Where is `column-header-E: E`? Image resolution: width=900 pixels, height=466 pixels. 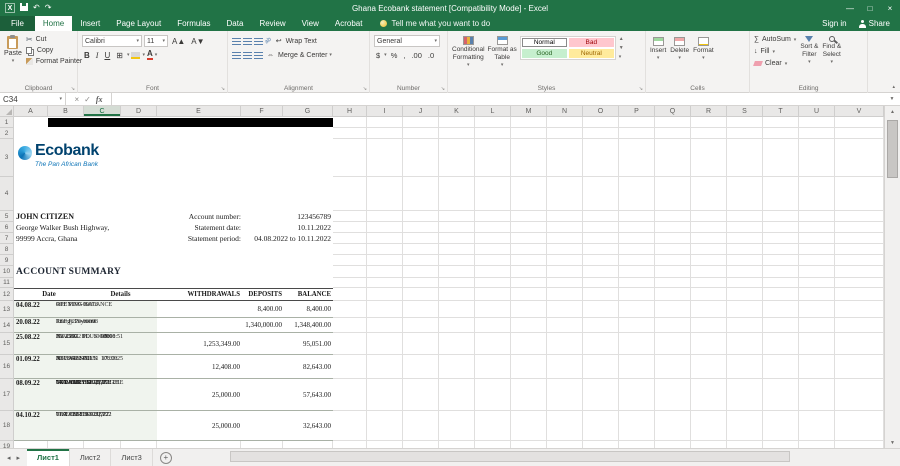
column-header-E: E is located at coordinates (199, 111).